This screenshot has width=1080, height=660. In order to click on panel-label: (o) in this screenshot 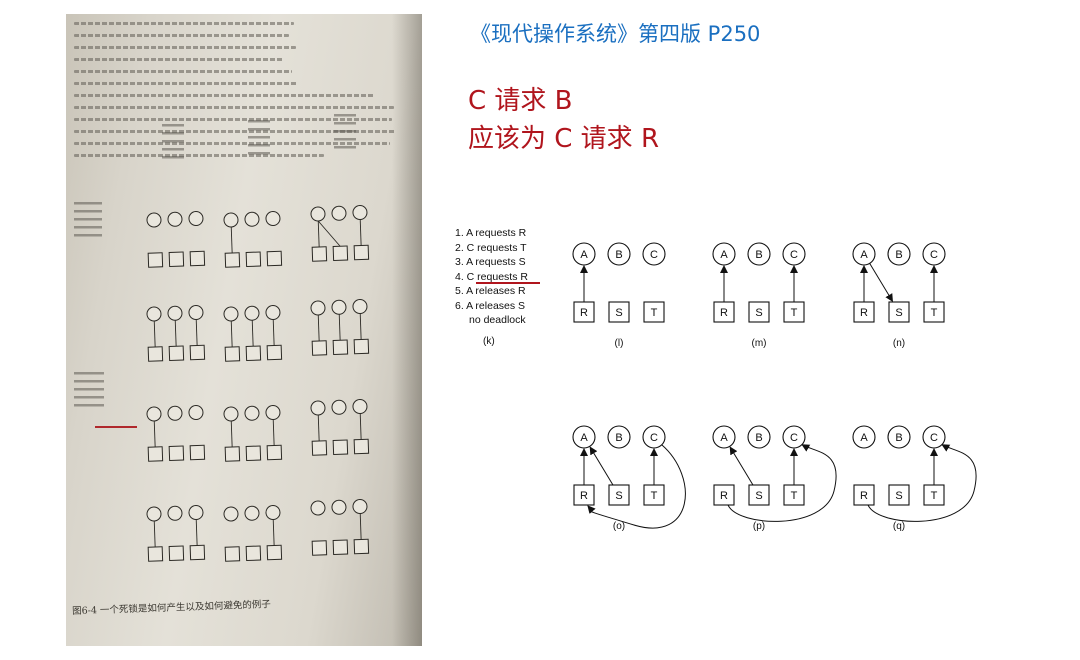, I will do `click(619, 526)`.